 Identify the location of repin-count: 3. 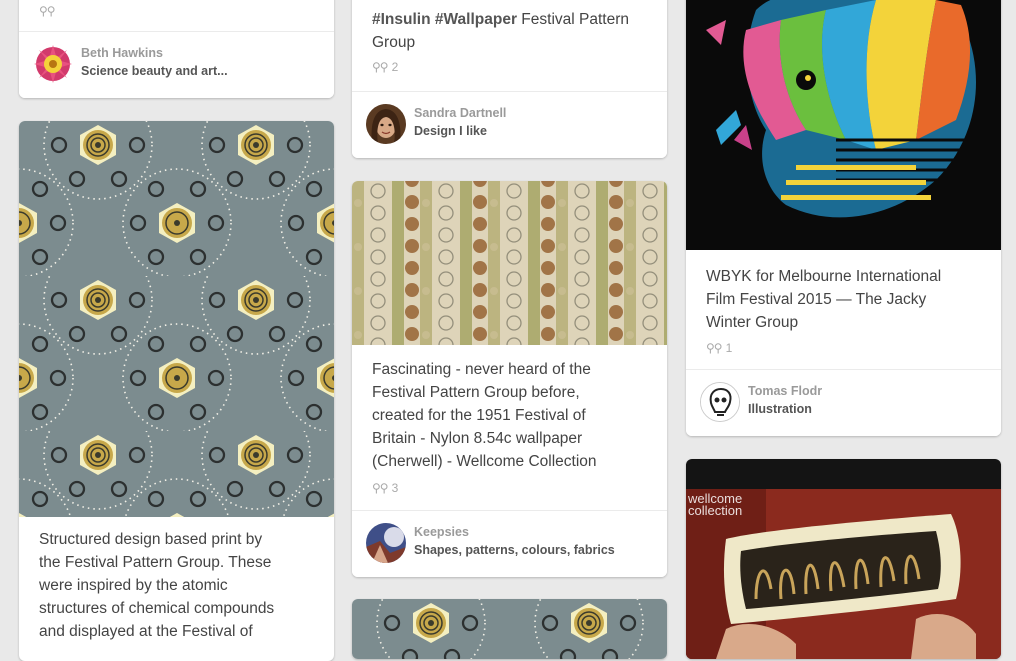
(395, 488).